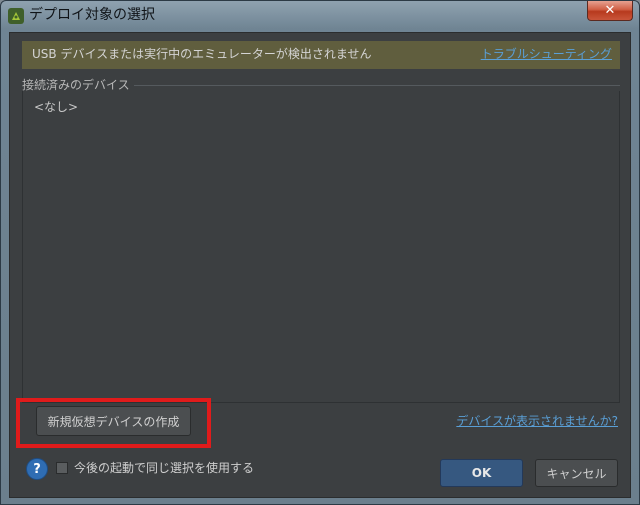  I want to click on reuse-selection-label: 今後の起動で同じ選択を使用する, so click(164, 468).